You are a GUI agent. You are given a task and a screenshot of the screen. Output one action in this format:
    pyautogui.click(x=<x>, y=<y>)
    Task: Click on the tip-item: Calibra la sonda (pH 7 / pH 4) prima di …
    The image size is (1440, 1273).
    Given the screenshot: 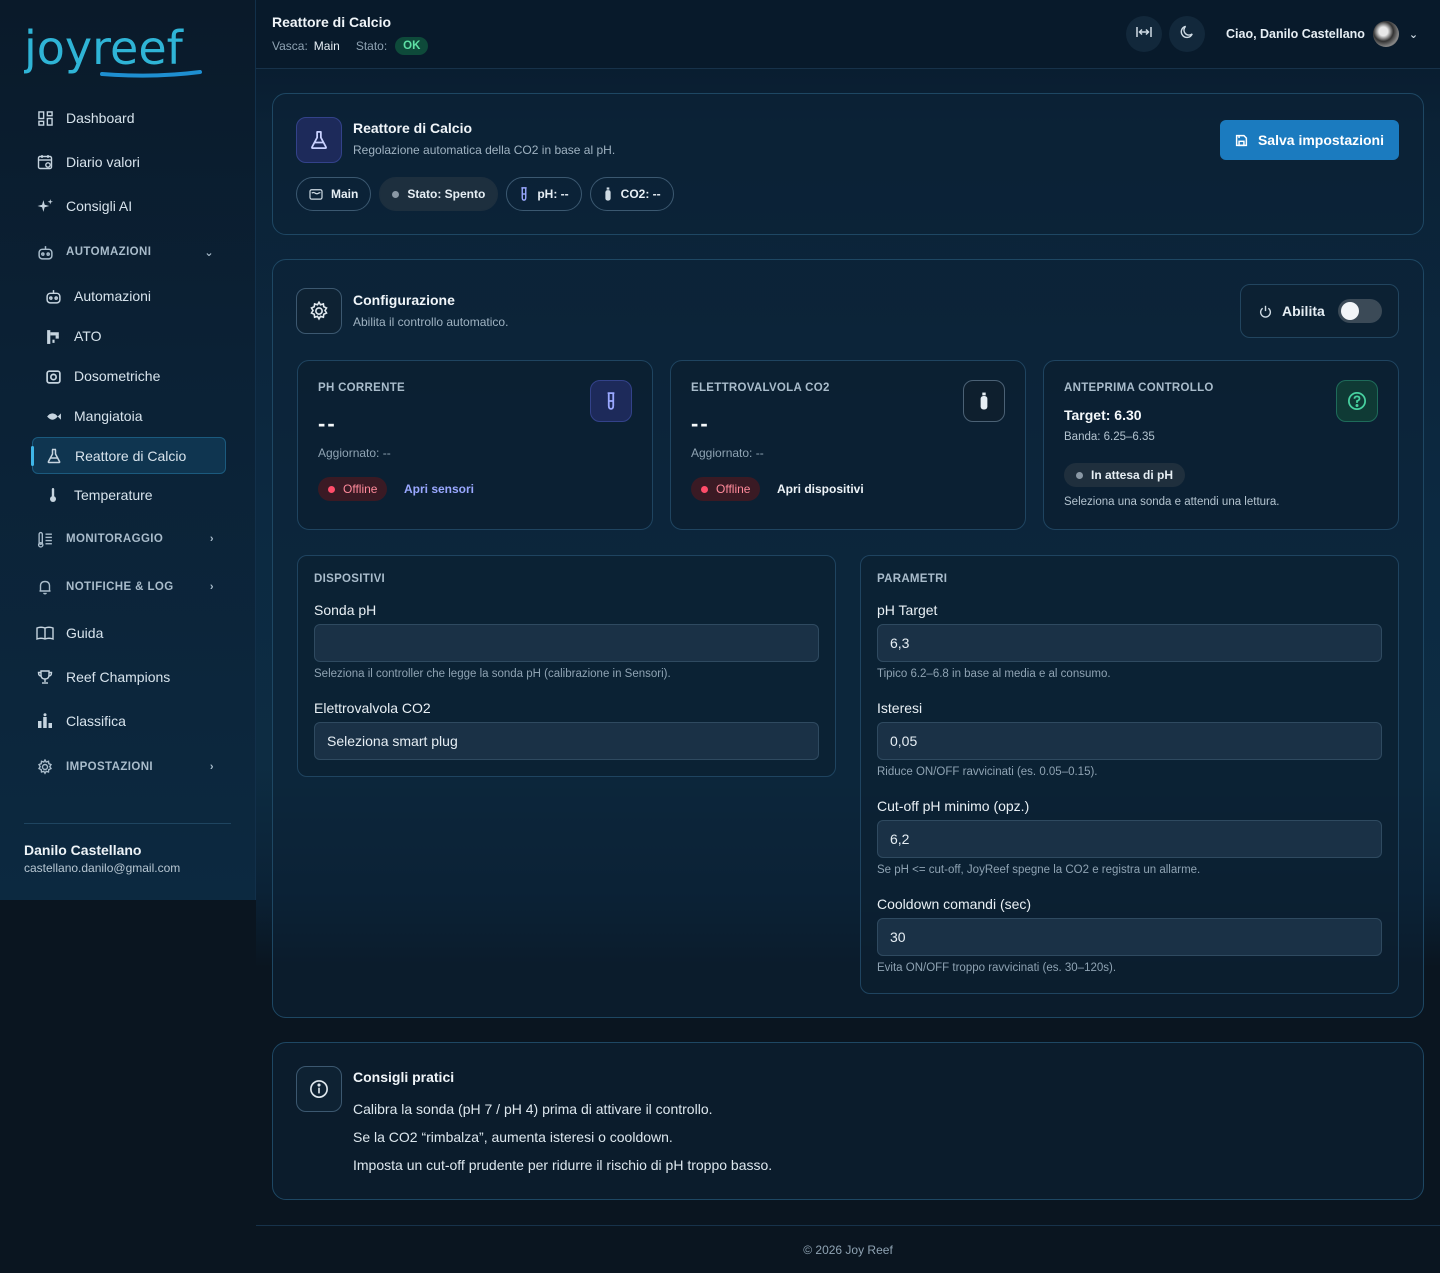 What is the action you would take?
    pyautogui.click(x=533, y=1109)
    